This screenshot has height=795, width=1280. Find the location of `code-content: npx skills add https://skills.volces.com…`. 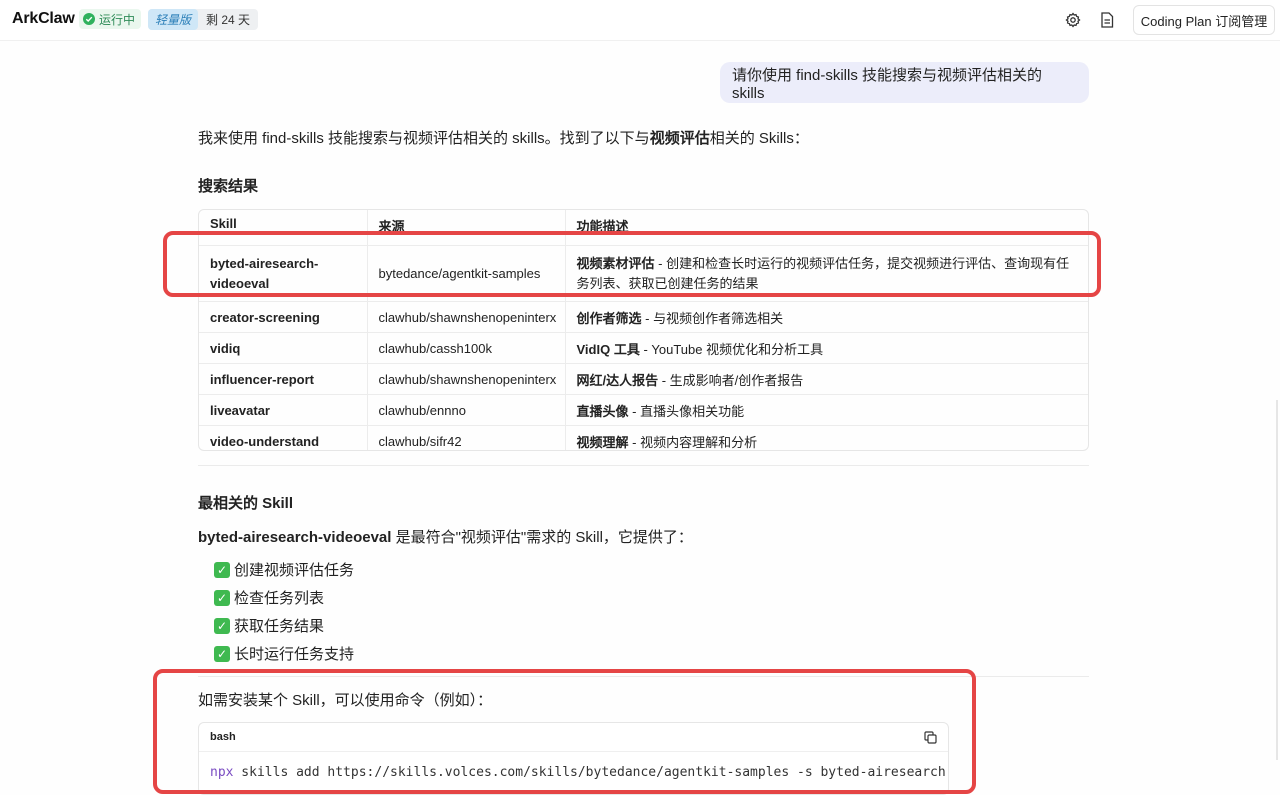

code-content: npx skills add https://skills.volces.com… is located at coordinates (573, 766).